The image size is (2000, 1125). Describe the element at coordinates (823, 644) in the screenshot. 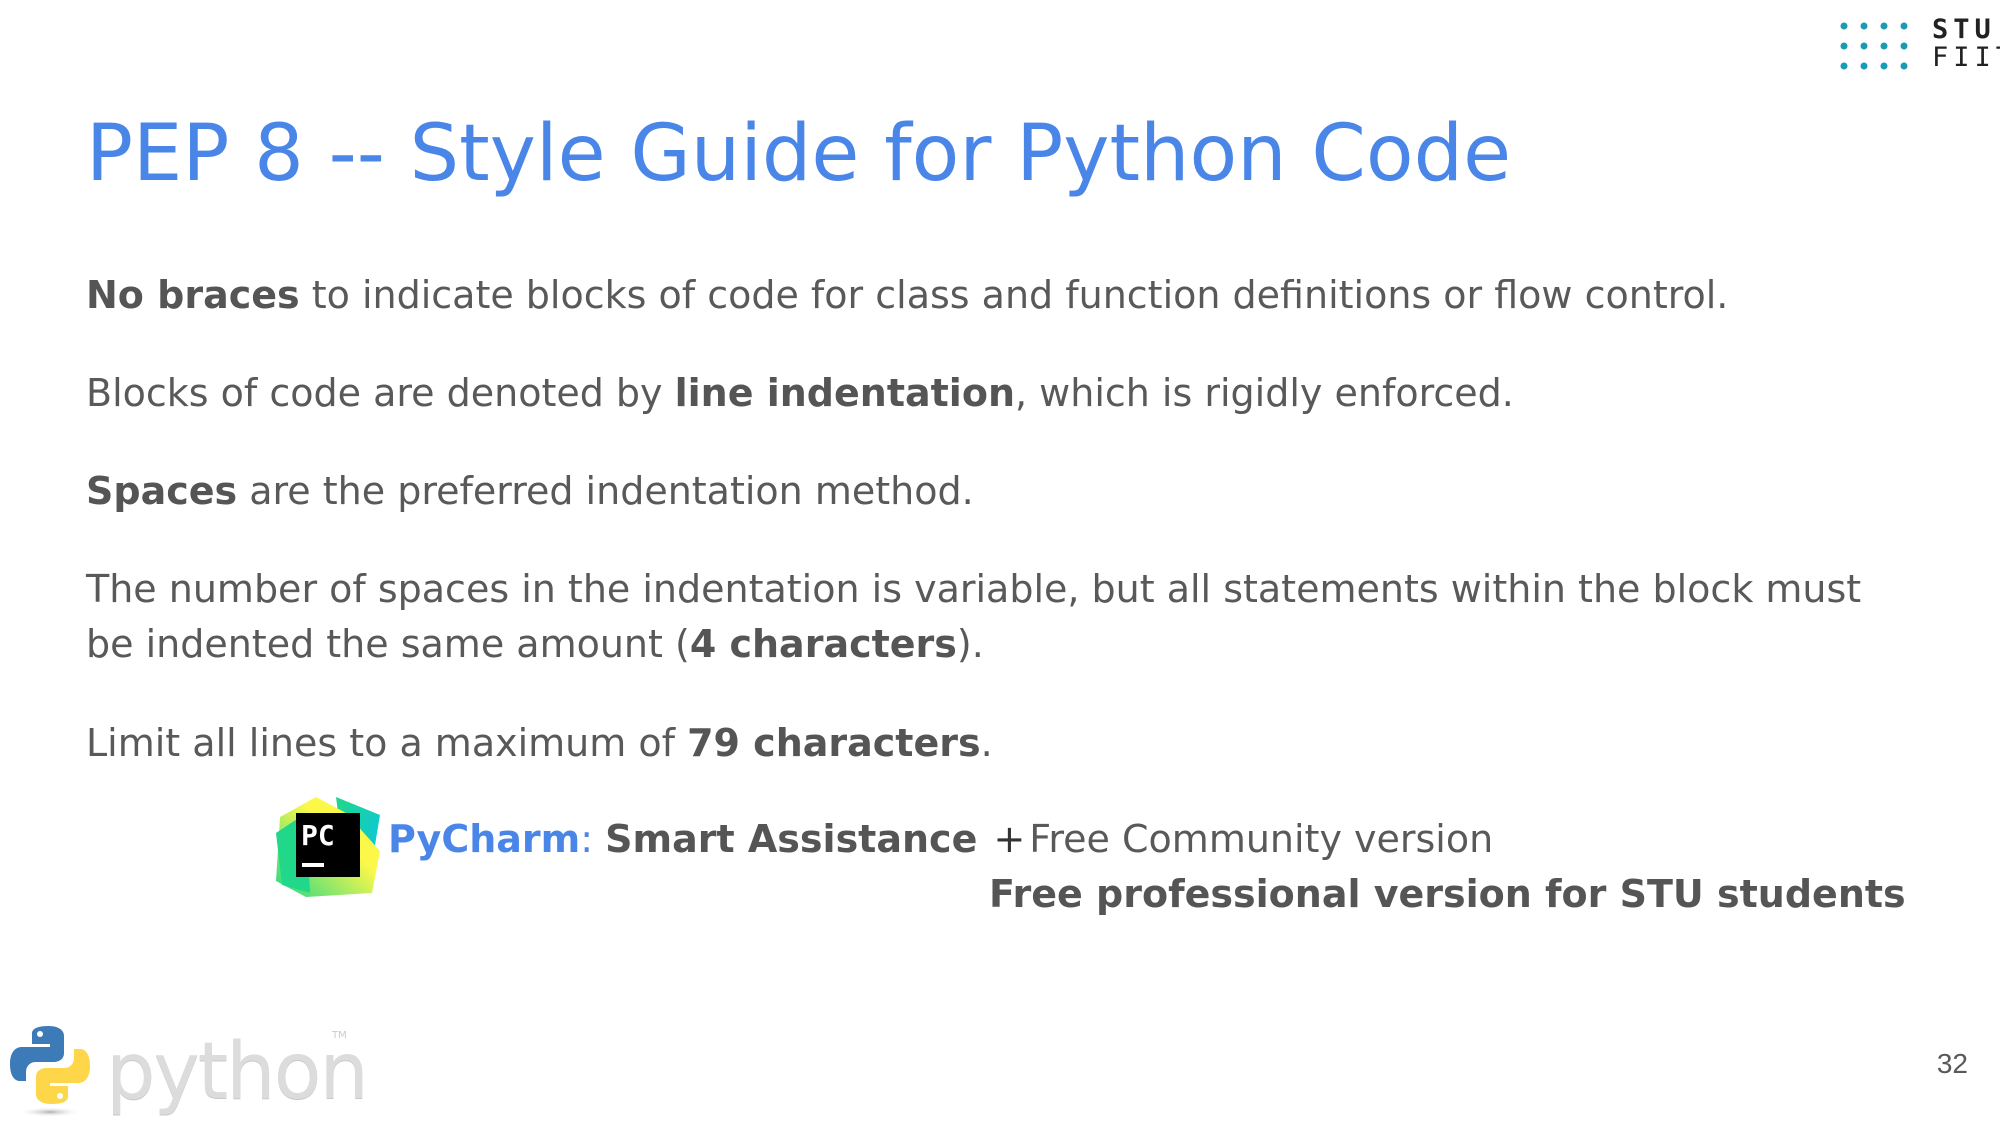

I see `bold-four-characters: 4 characters` at that location.